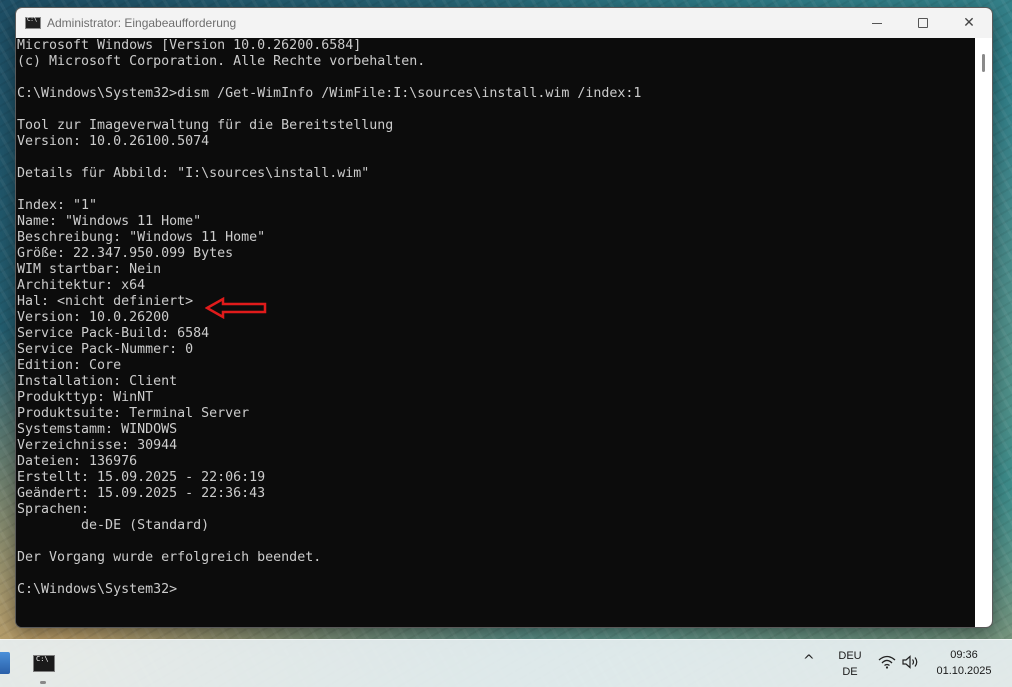 The height and width of the screenshot is (687, 1012). Describe the element at coordinates (506, 663) in the screenshot. I see `taskbar: ^ DEU DE 09:36 01.10.2025` at that location.